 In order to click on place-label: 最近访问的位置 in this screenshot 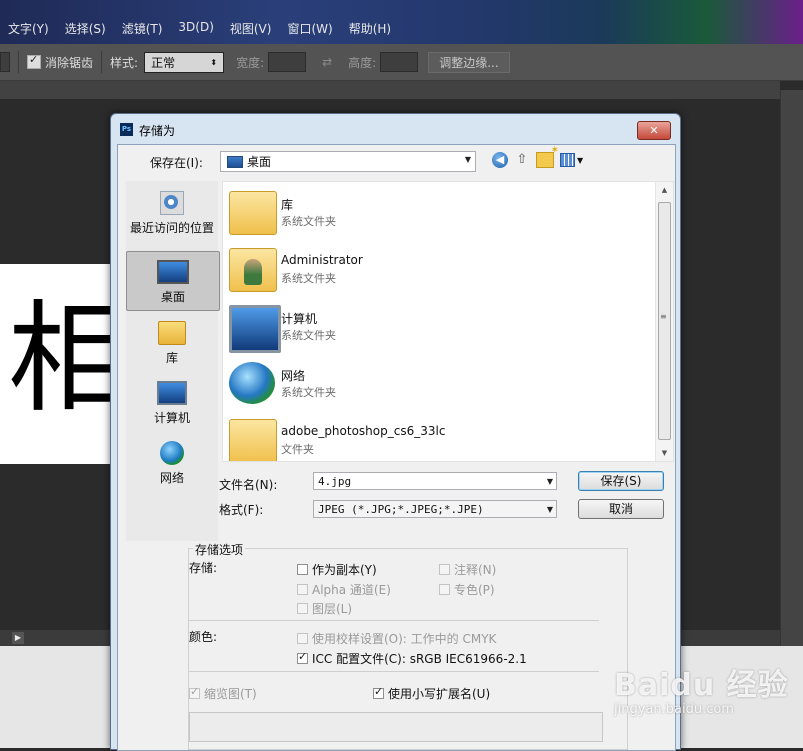, I will do `click(171, 228)`.